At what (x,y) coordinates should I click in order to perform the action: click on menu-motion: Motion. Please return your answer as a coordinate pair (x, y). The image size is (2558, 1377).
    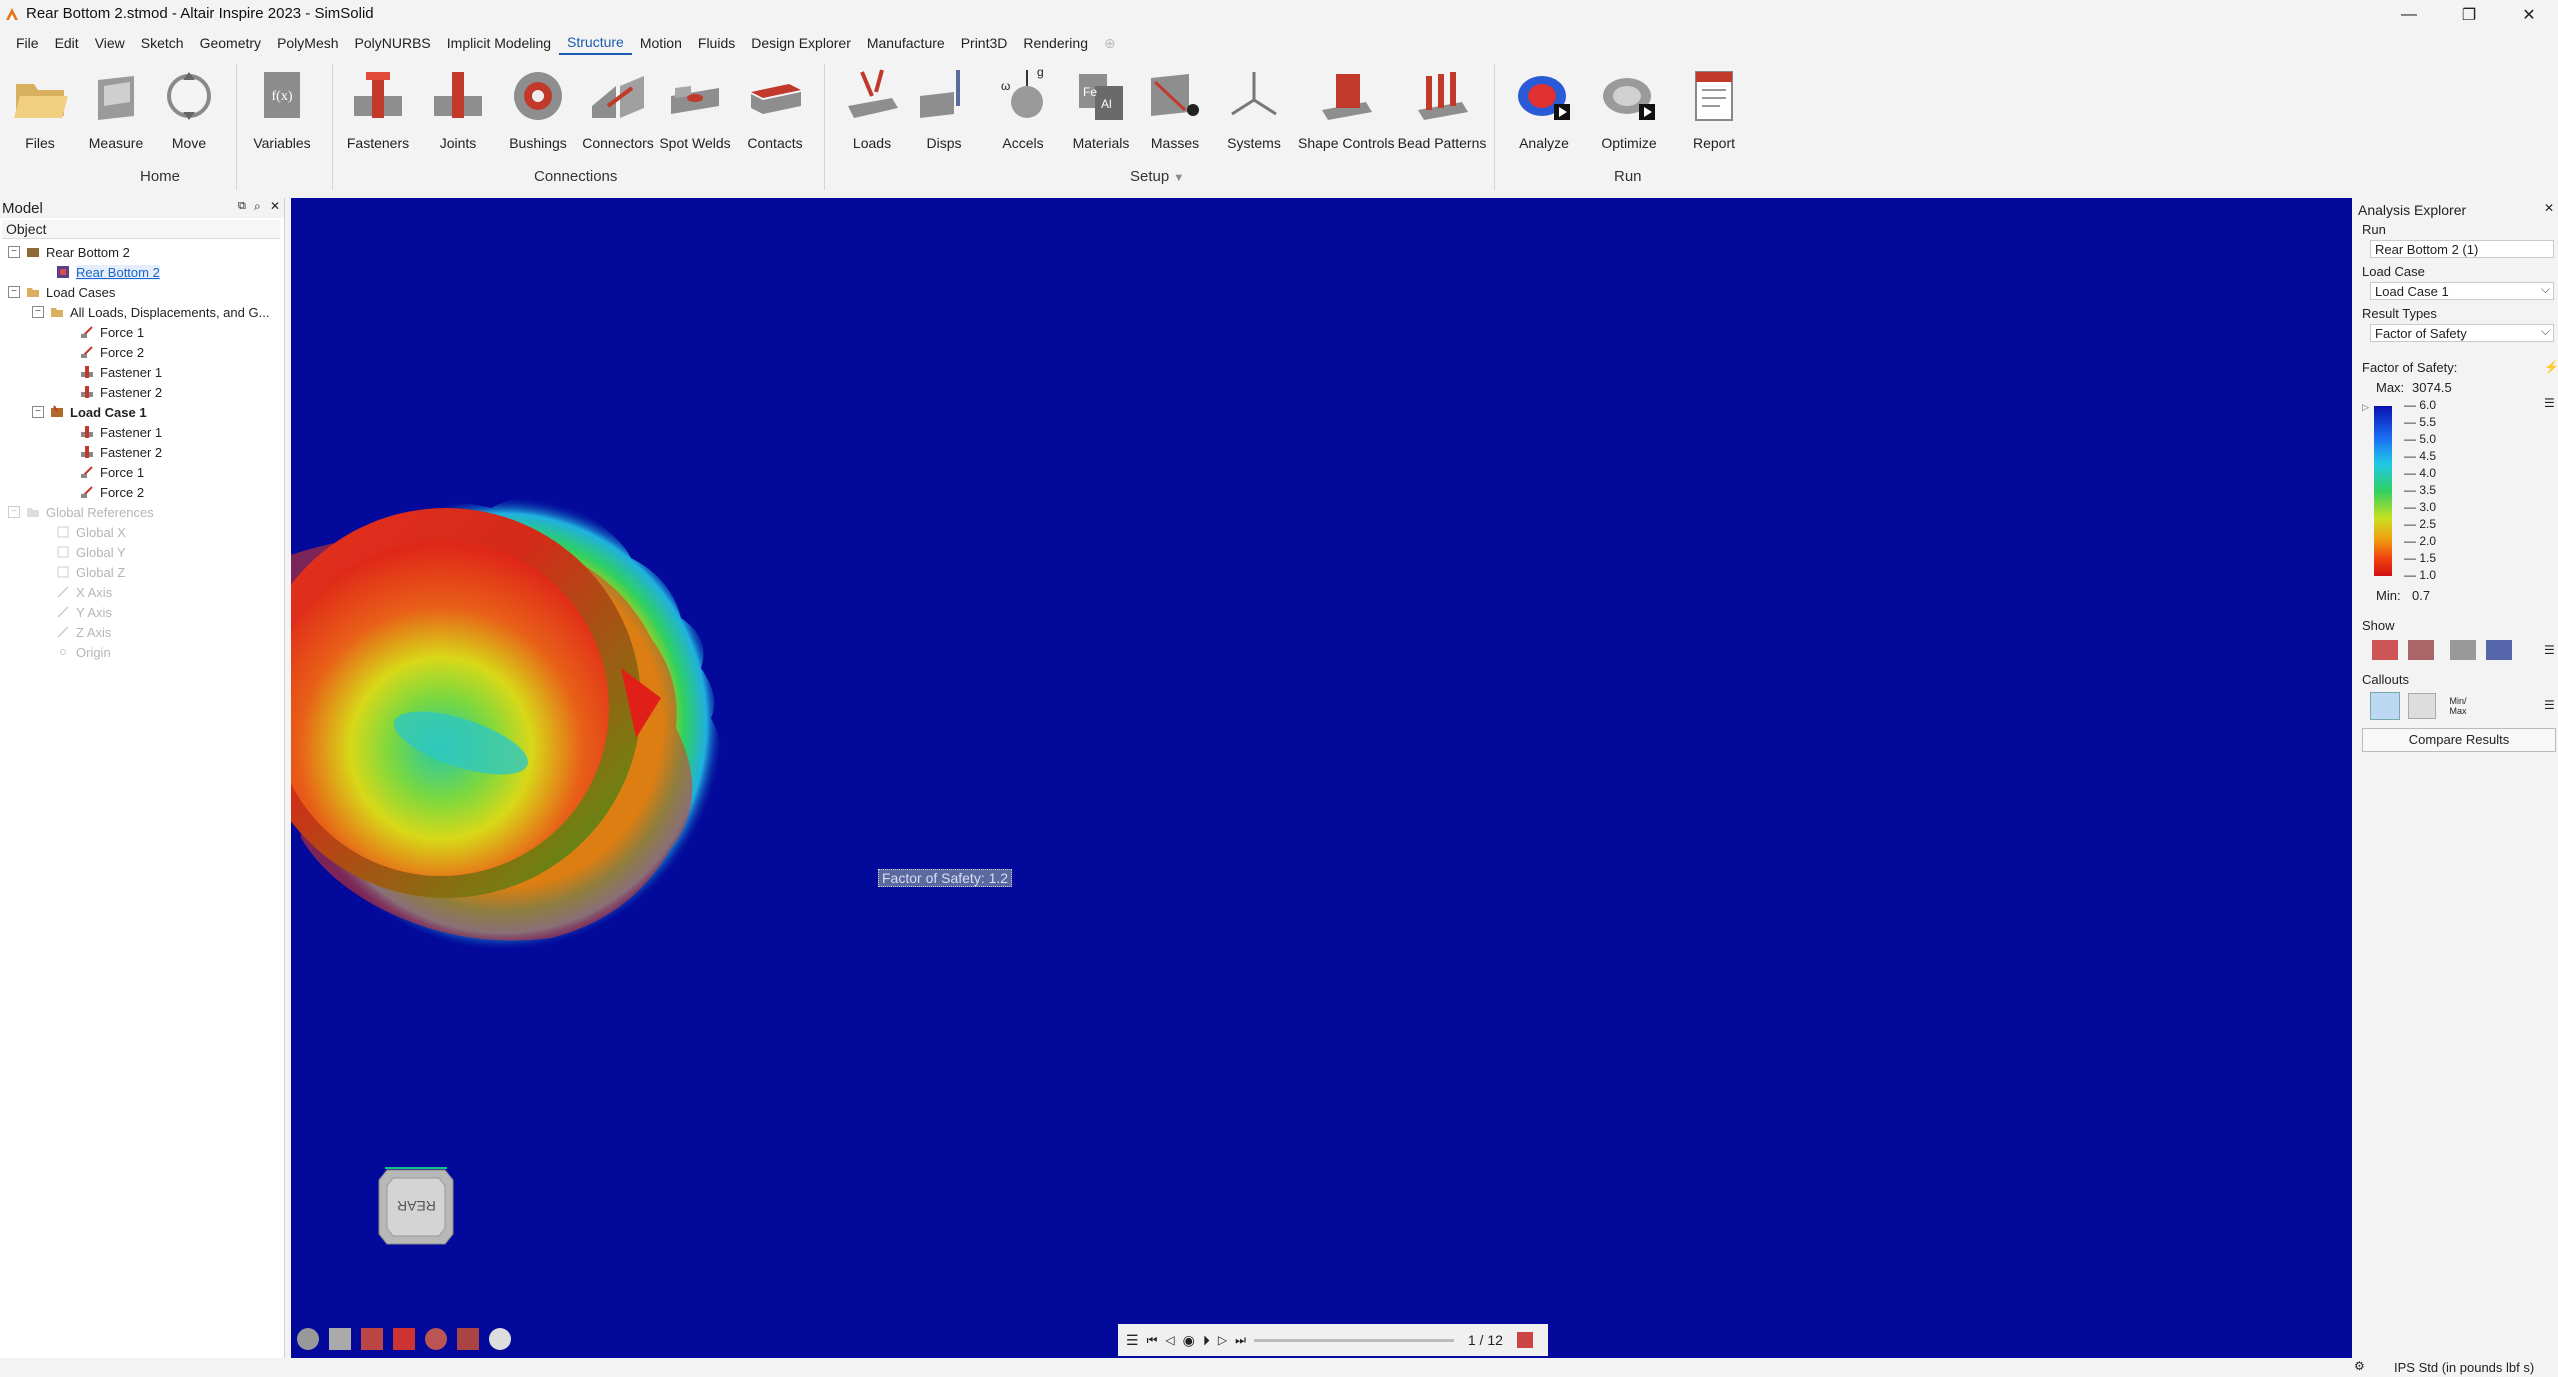
    Looking at the image, I should click on (661, 43).